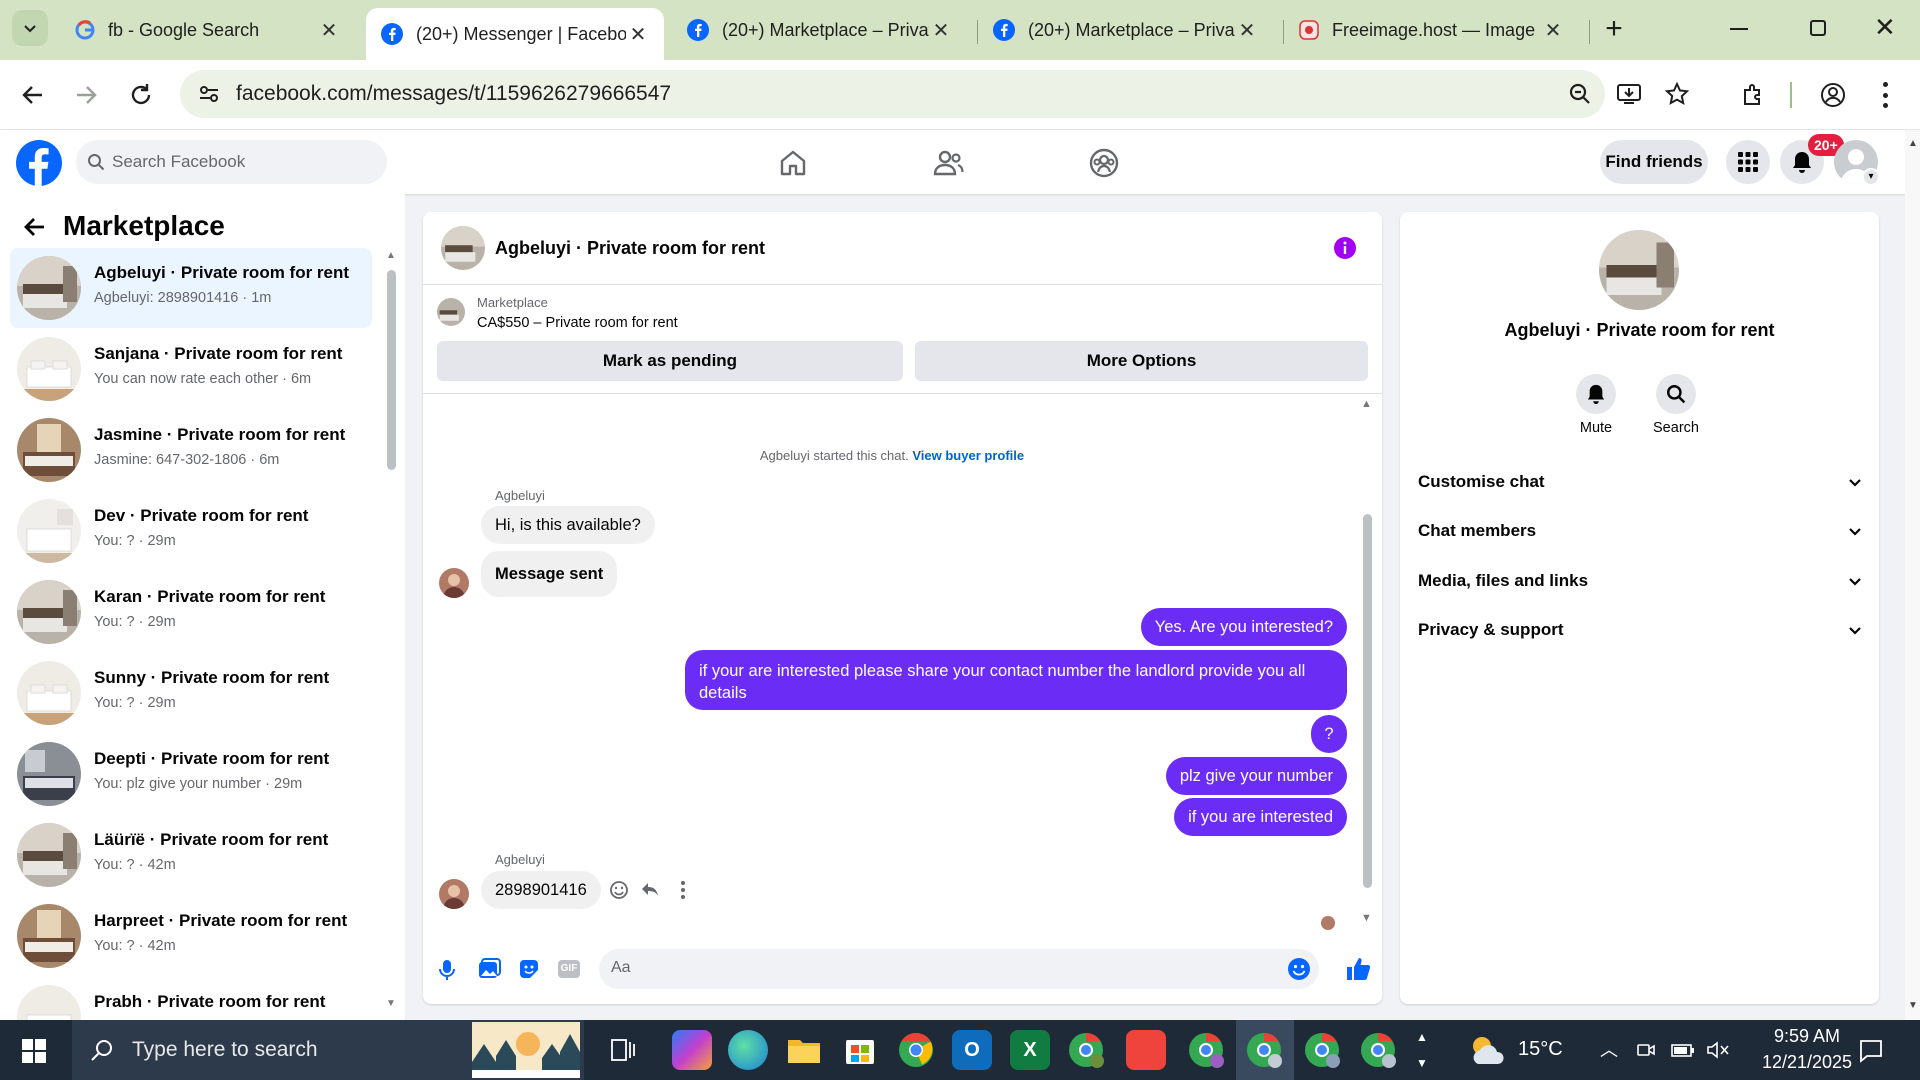 The width and height of the screenshot is (1920, 1080). Describe the element at coordinates (1676, 394) in the screenshot. I see `search-in-chat-button` at that location.